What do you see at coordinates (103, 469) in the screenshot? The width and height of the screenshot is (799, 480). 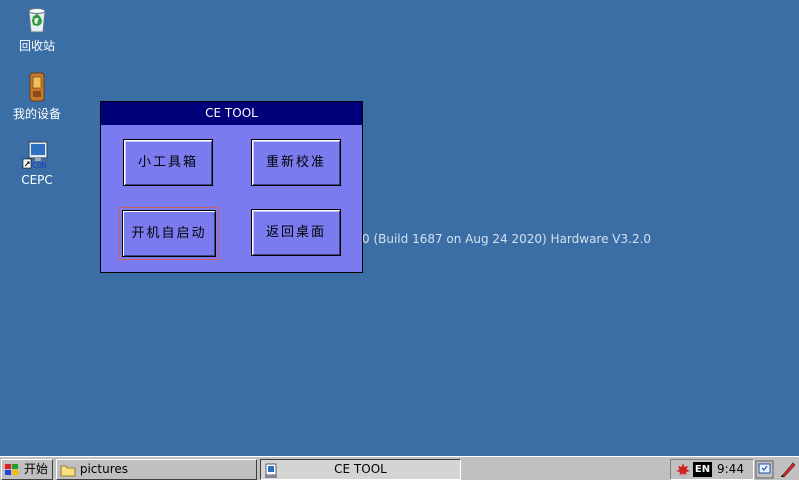 I see `taskbar-item-label: pictures` at bounding box center [103, 469].